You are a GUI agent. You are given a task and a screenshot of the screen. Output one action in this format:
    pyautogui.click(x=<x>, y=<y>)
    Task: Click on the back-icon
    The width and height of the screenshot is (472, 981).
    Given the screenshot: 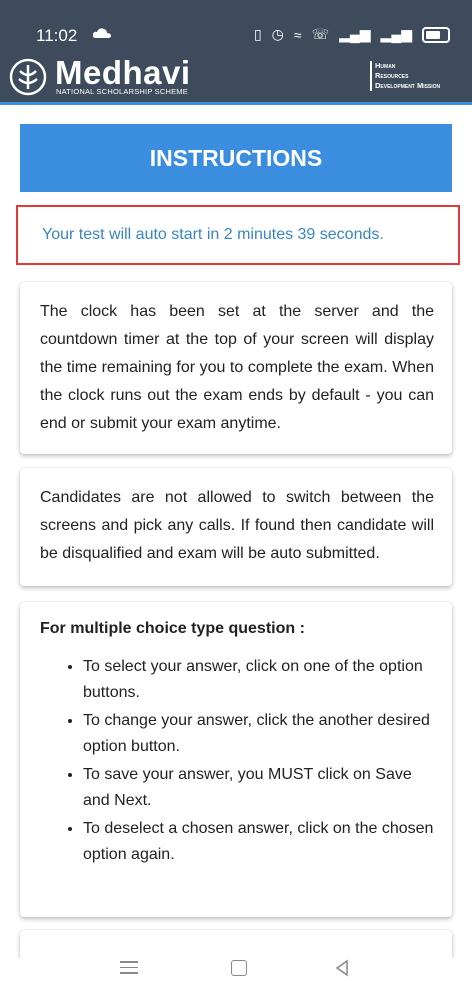 What is the action you would take?
    pyautogui.click(x=342, y=968)
    